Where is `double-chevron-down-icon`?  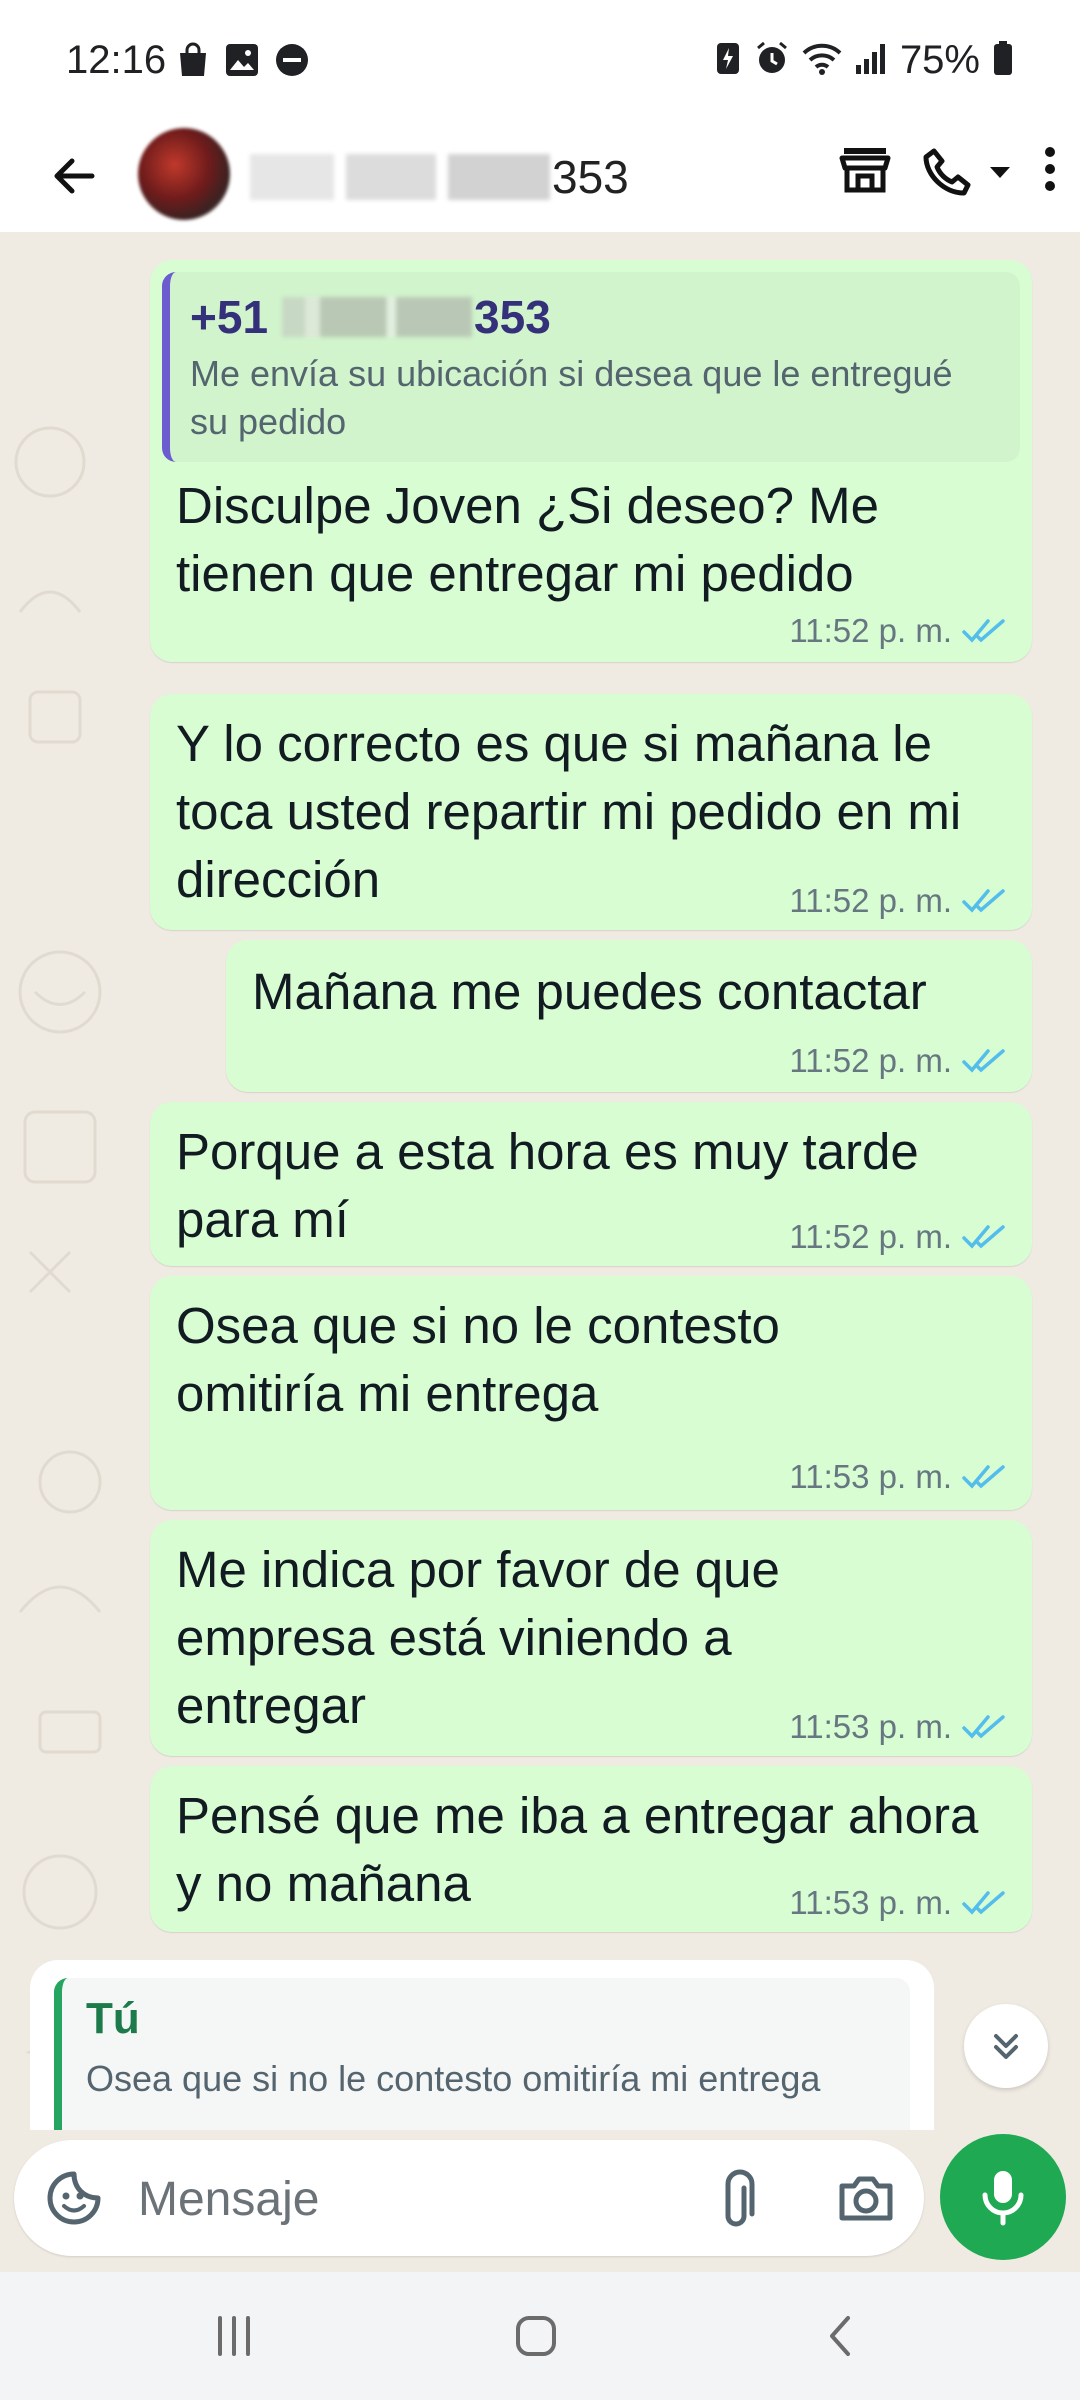 double-chevron-down-icon is located at coordinates (1006, 2046).